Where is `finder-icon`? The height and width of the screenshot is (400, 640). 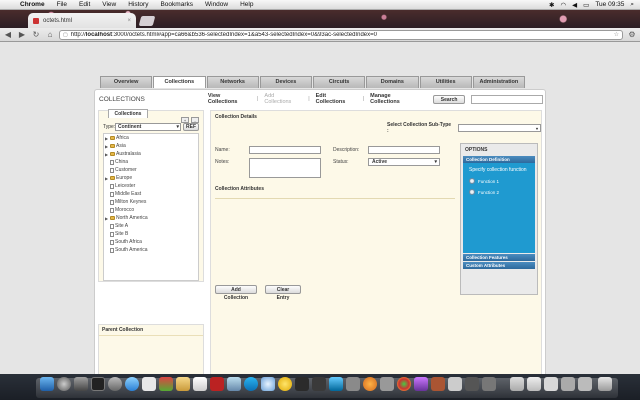
finder-icon is located at coordinates (47, 384).